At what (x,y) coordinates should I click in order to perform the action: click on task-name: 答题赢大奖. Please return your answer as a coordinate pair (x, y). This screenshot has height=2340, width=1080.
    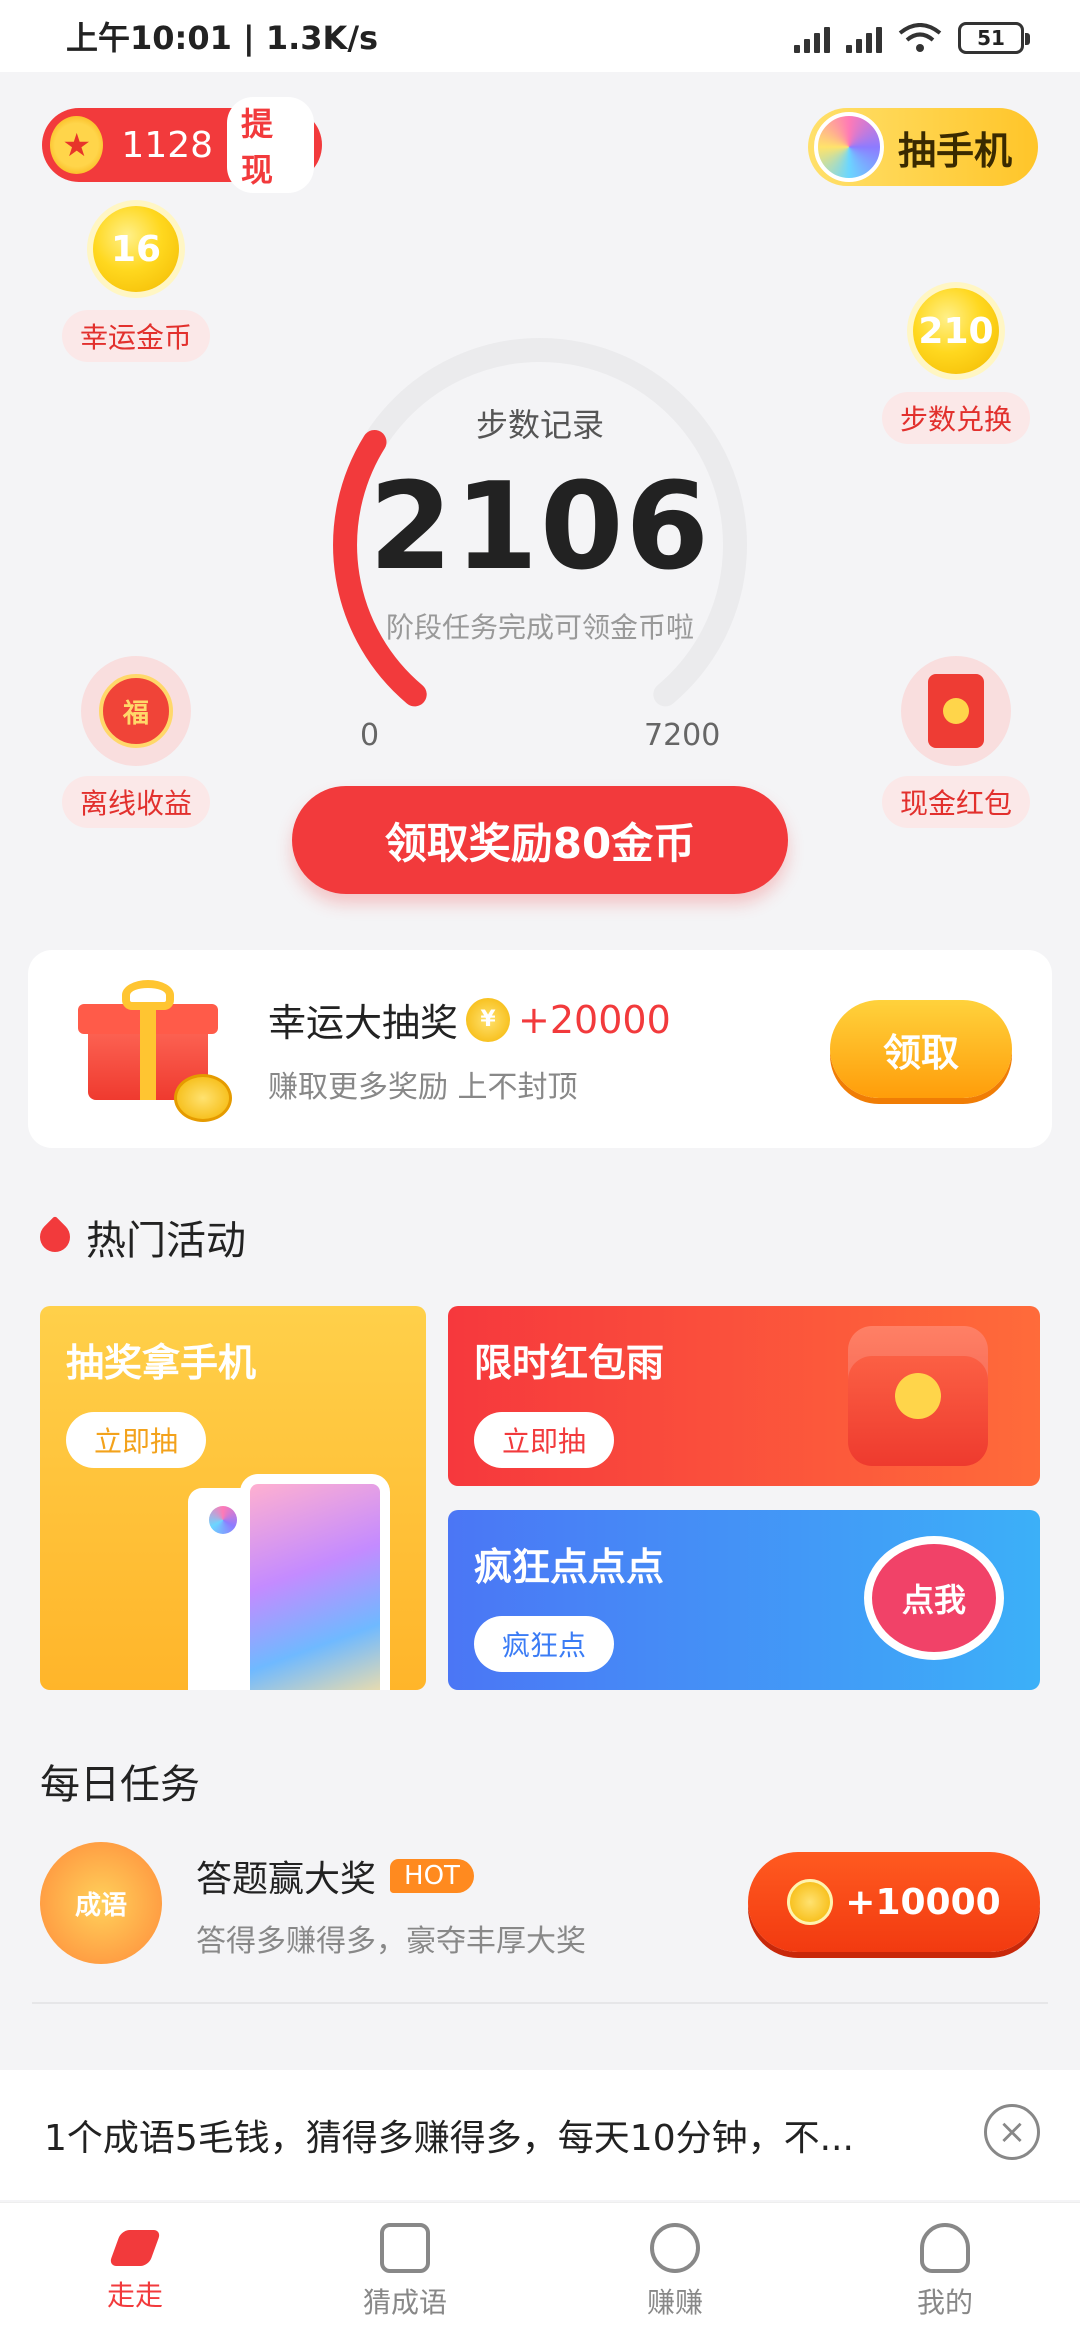
    Looking at the image, I should click on (286, 1879).